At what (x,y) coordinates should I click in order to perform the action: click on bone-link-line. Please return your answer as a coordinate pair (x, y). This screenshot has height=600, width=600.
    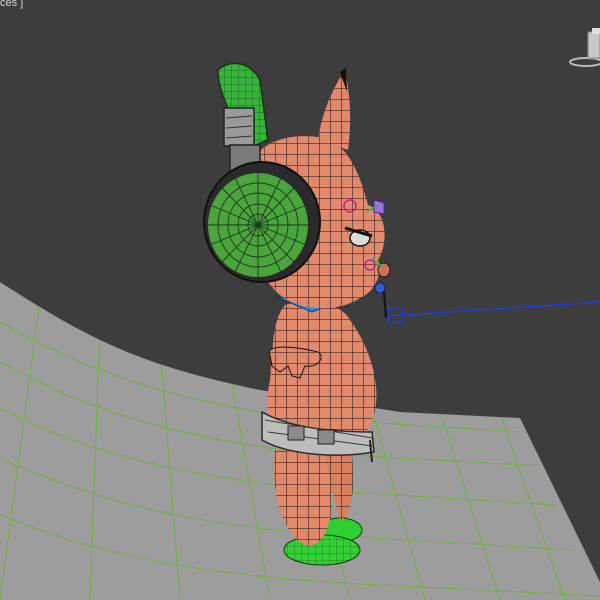
    Looking at the image, I should click on (493, 309).